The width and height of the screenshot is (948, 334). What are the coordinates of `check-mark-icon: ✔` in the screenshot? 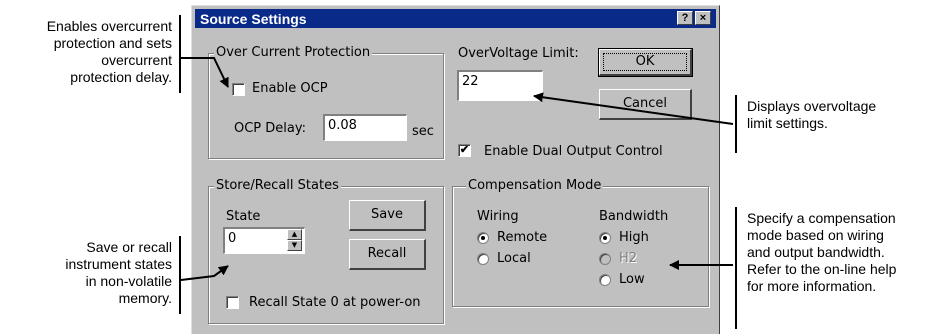 It's located at (464, 150).